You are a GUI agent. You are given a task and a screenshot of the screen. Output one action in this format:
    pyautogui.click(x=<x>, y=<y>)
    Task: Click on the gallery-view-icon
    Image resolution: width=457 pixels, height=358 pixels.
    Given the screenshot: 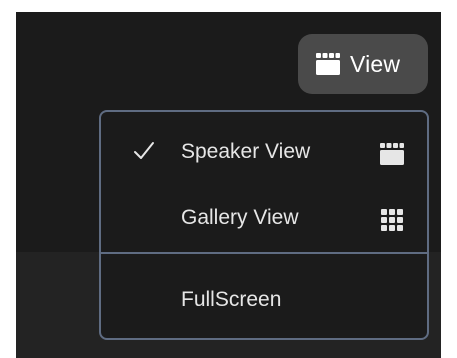 What is the action you would take?
    pyautogui.click(x=392, y=220)
    